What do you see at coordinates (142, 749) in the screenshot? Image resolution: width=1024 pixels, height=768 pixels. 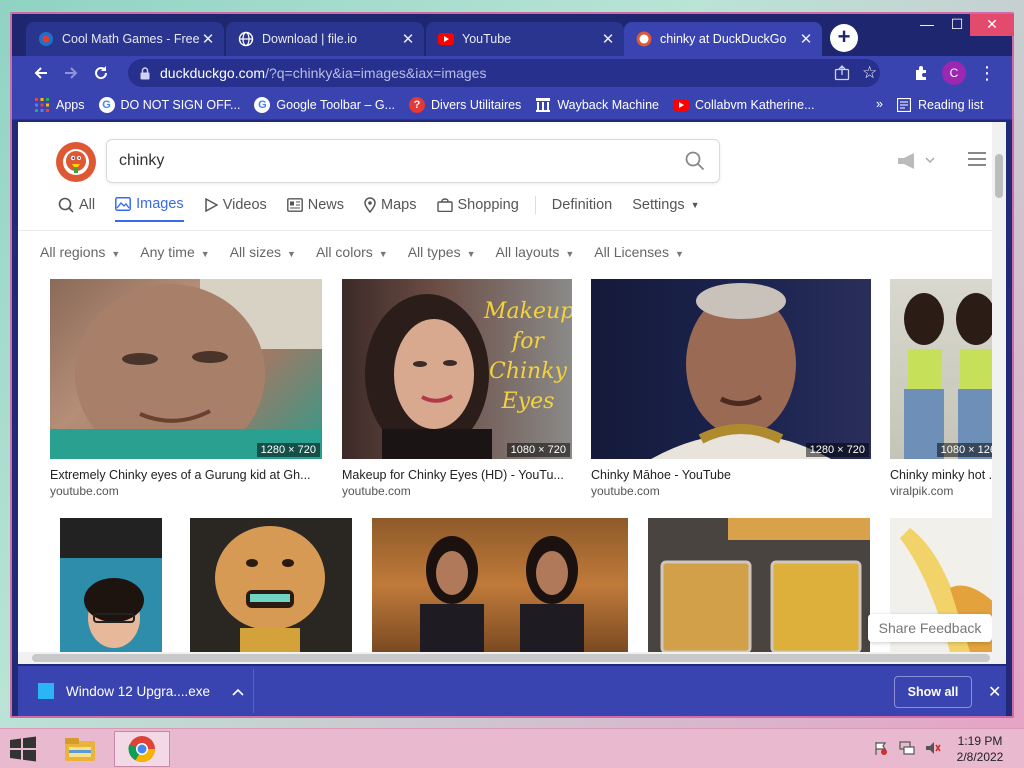 I see `chrome-taskbar-icon` at bounding box center [142, 749].